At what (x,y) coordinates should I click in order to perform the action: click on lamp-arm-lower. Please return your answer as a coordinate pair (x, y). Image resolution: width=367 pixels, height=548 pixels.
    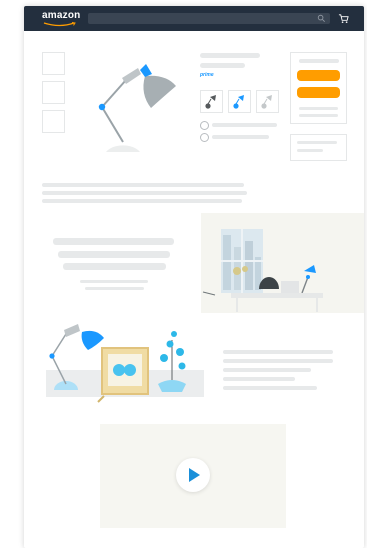
    Looking at the image, I should click on (112, 124).